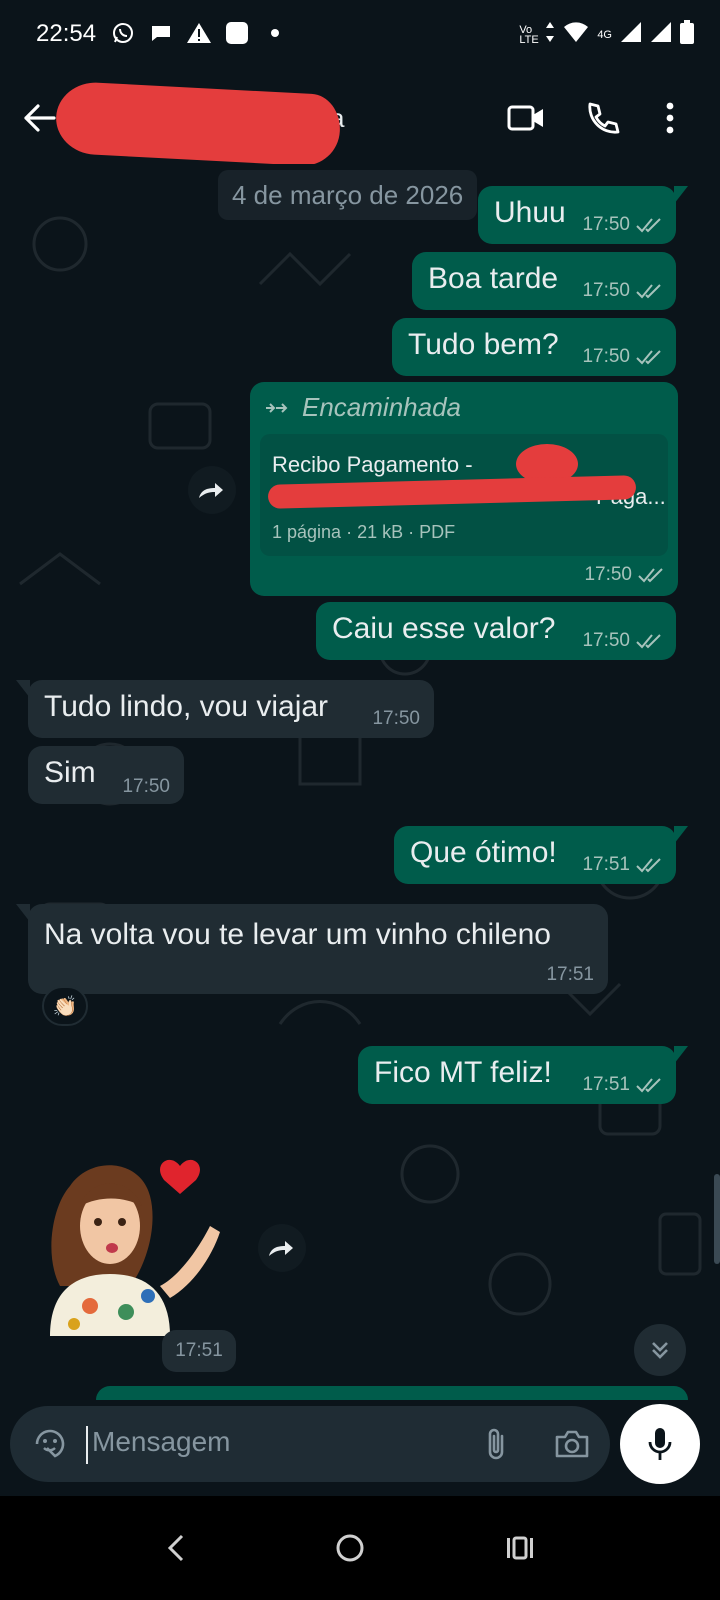 The image size is (720, 1600). Describe the element at coordinates (444, 628) in the screenshot. I see `message-text: Caiu esse valor?` at that location.